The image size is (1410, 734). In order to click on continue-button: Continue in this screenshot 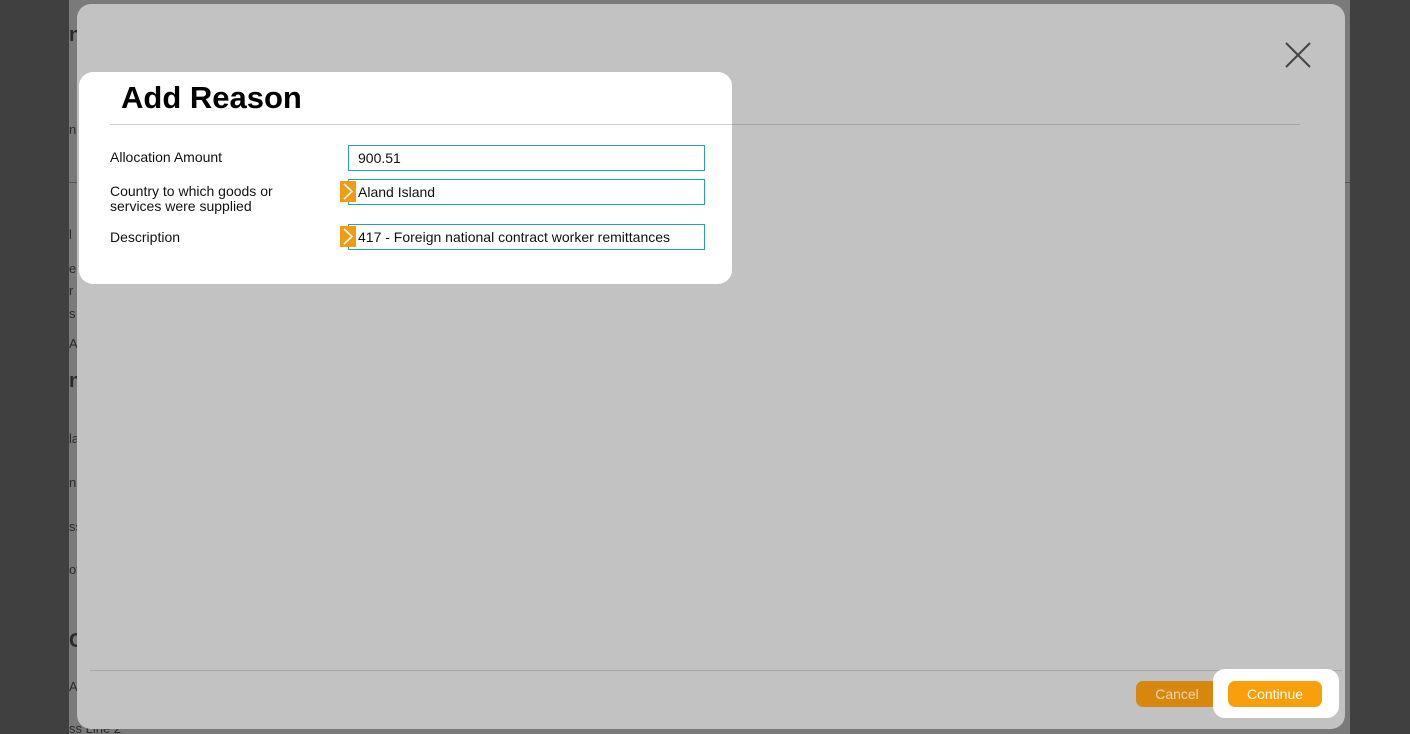, I will do `click(1275, 694)`.